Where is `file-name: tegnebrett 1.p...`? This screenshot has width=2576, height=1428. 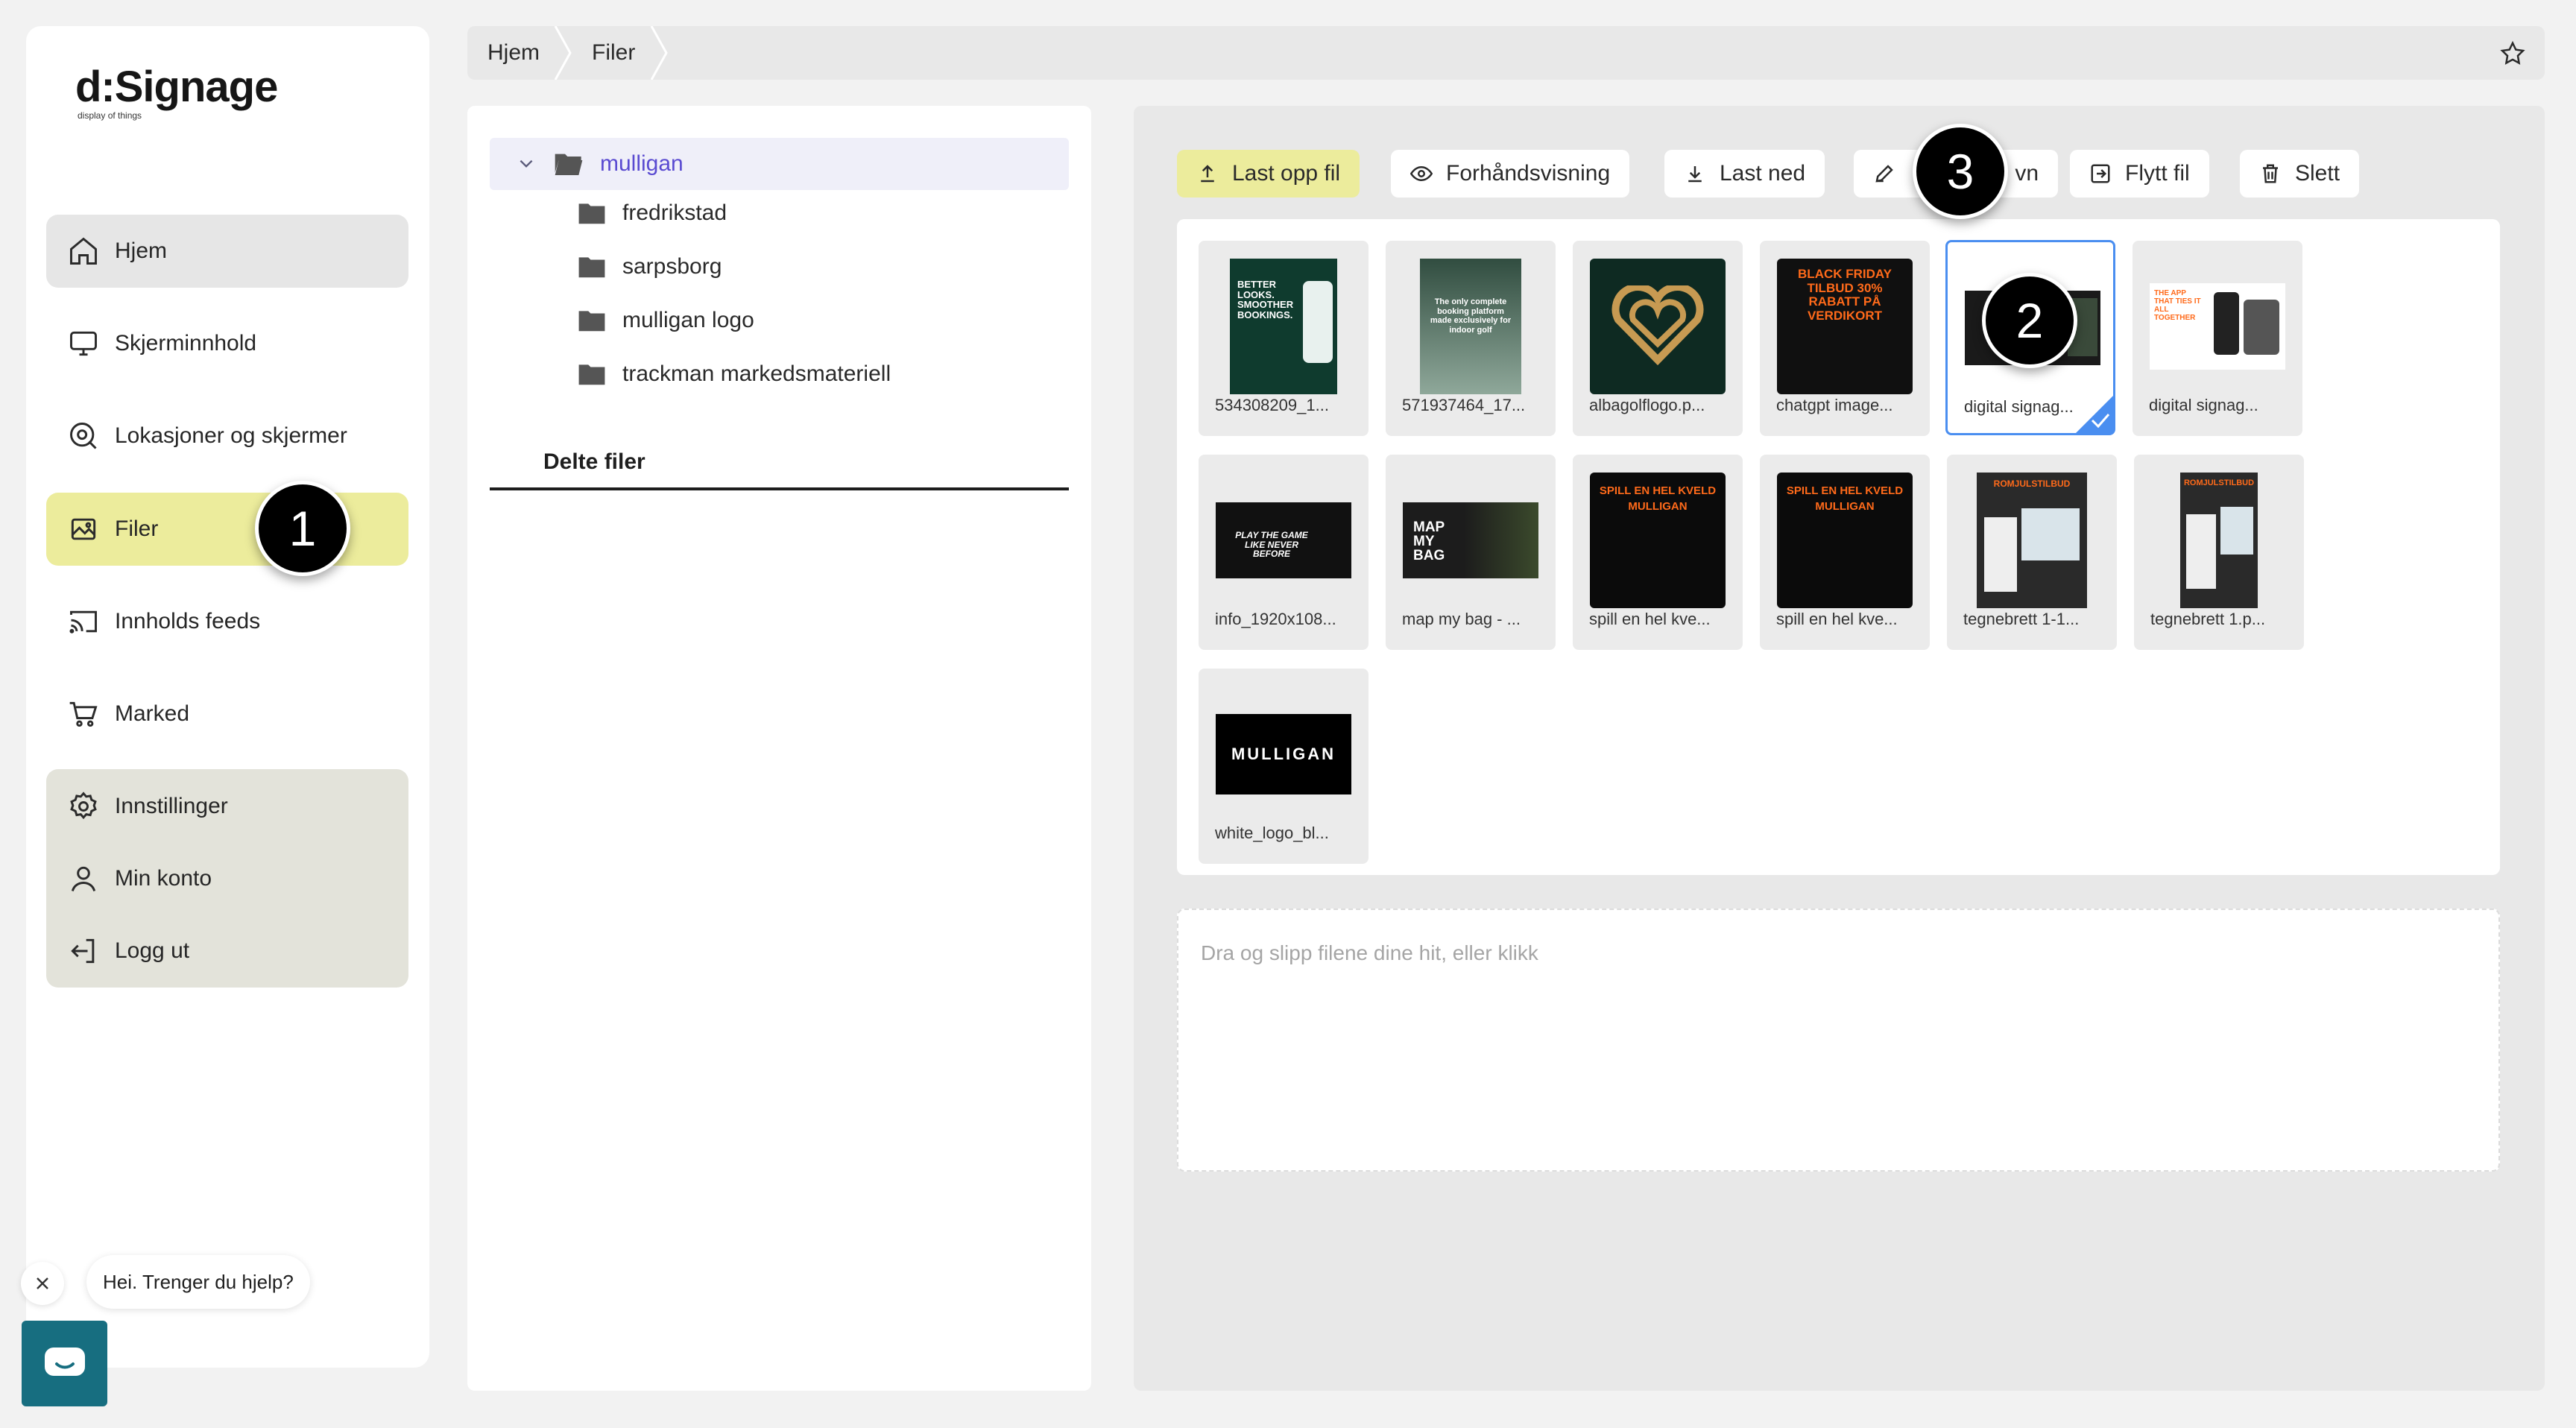
file-name: tegnebrett 1.p... is located at coordinates (2208, 619).